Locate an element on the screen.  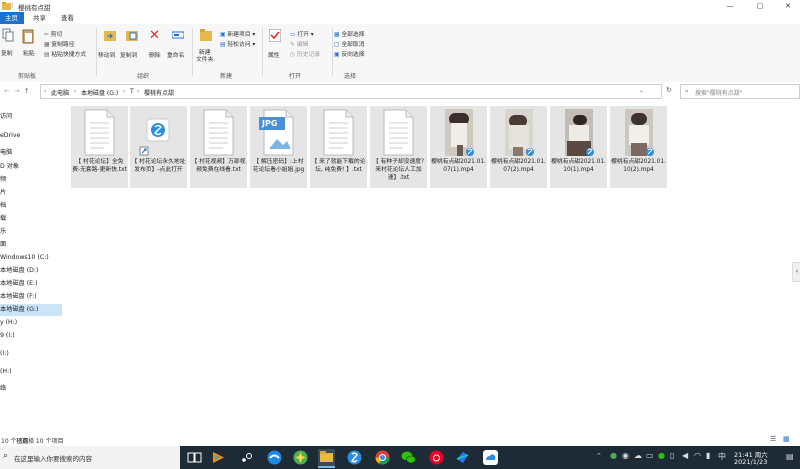
details-view-icon: ☰ is located at coordinates (773, 439).